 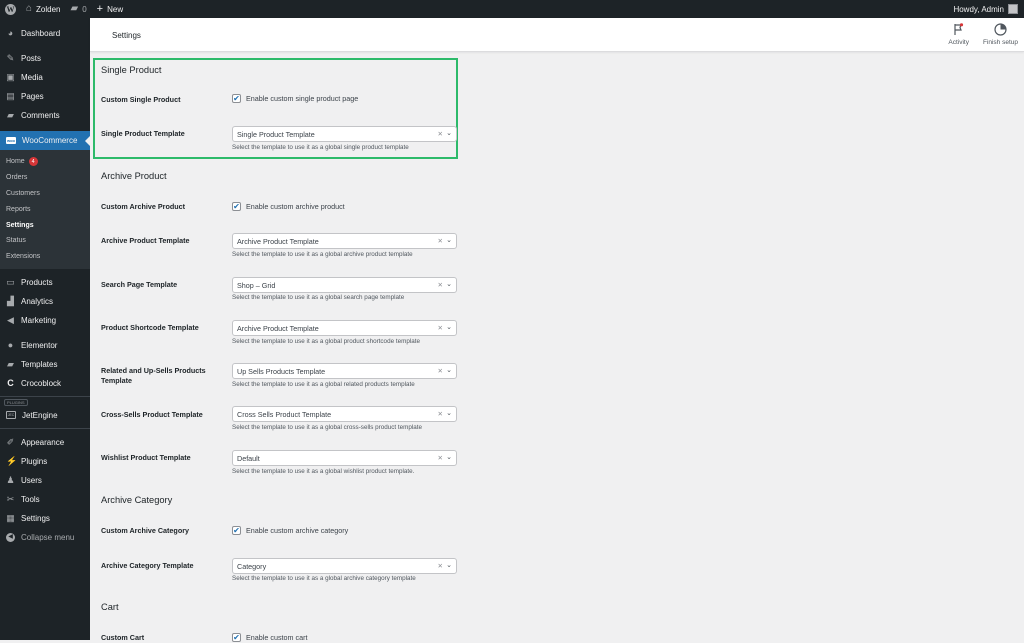 What do you see at coordinates (344, 241) in the screenshot?
I see `archive-product-template-select: Archive Product Template ✕ ⌄` at bounding box center [344, 241].